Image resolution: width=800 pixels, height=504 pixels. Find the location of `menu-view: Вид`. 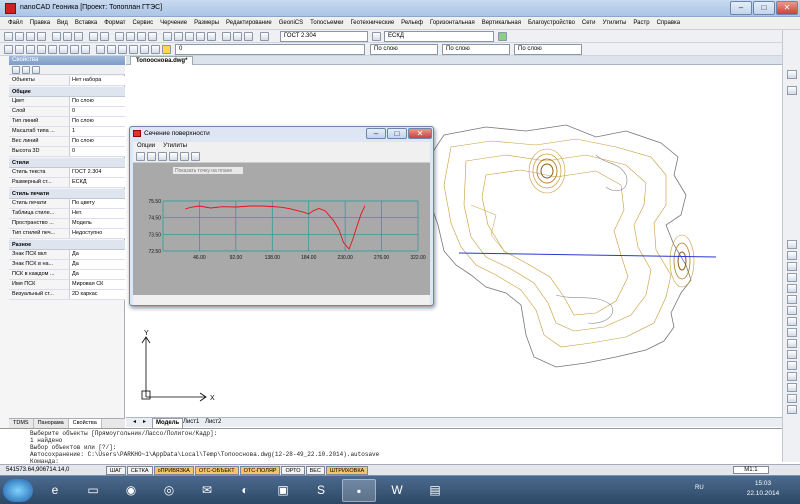

menu-view: Вид is located at coordinates (62, 23).